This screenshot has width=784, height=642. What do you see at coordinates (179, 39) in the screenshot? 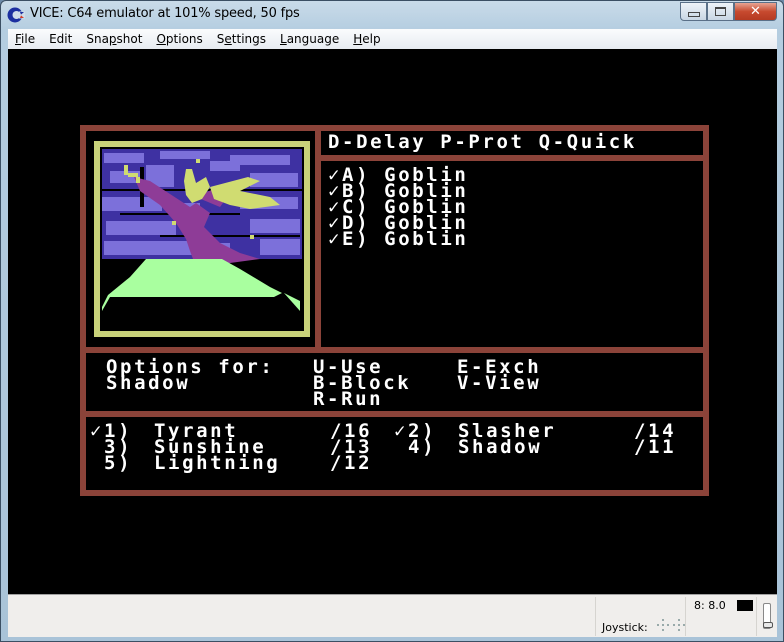
I see `menu-options: Options` at bounding box center [179, 39].